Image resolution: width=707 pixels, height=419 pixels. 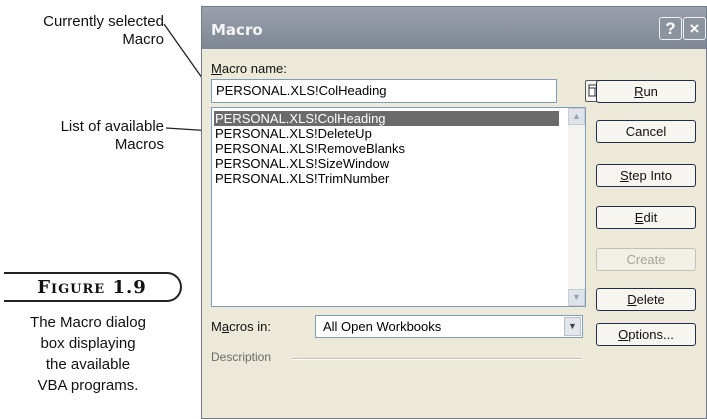 I want to click on help-icon: ?, so click(x=670, y=28).